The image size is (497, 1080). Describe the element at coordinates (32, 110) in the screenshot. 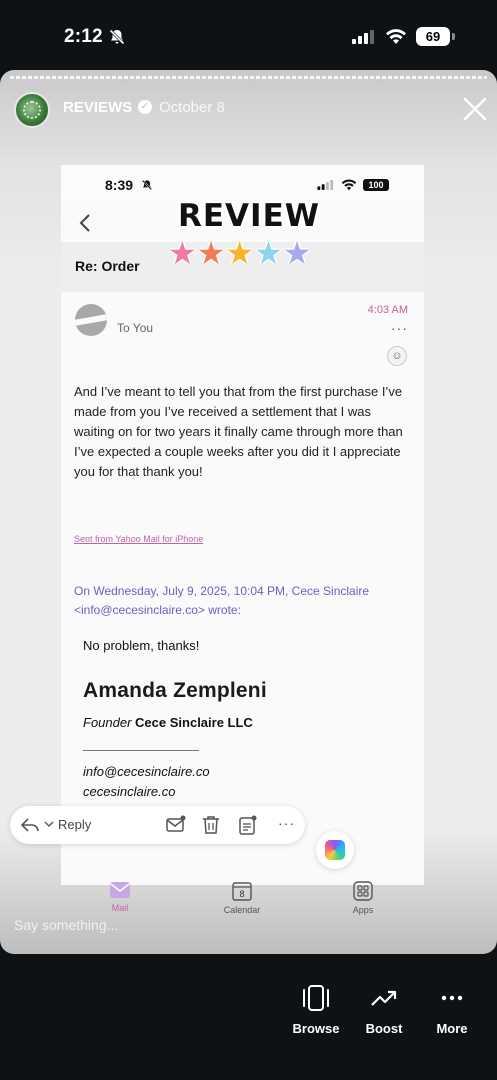

I see `story-avatar` at that location.